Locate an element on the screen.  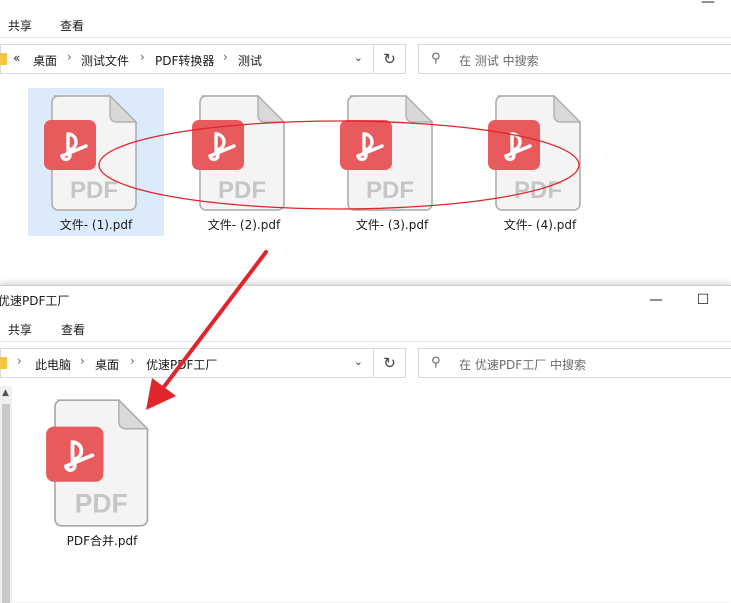
arrow-shaft is located at coordinates (213, 322).